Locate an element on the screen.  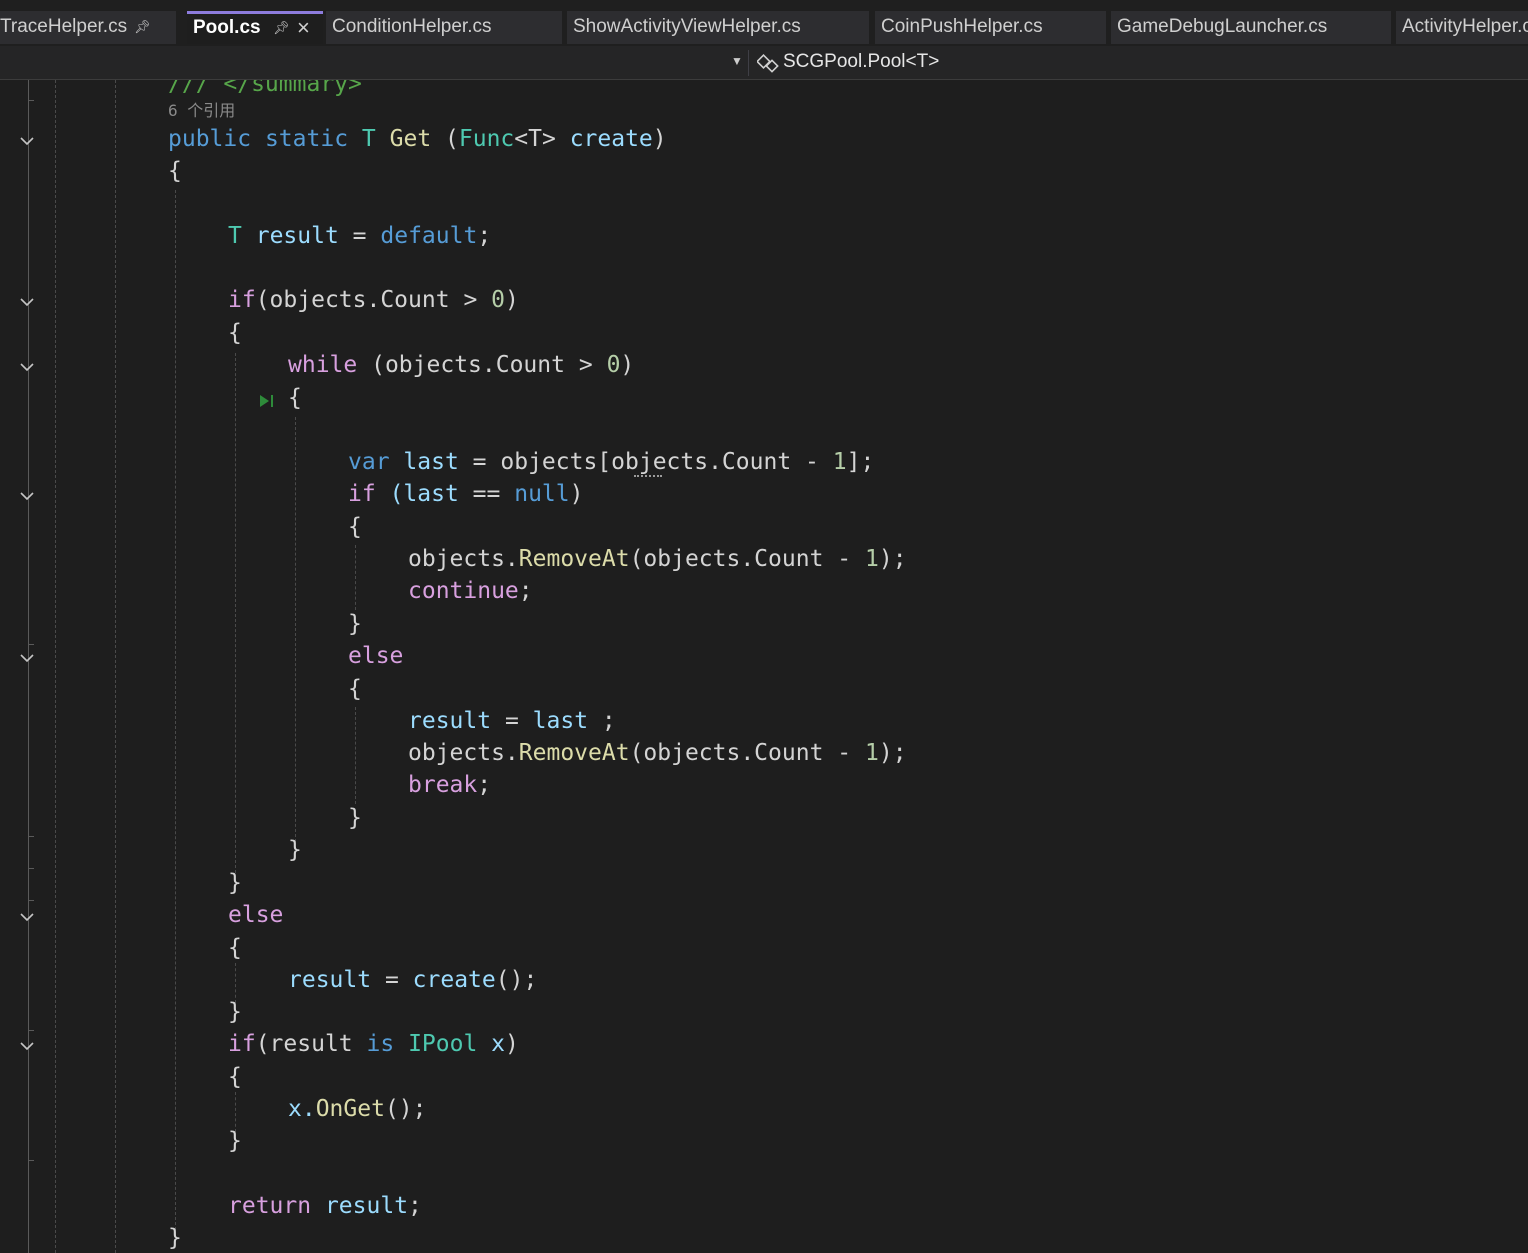
code-line: if(result is IPool x) is located at coordinates (373, 1044).